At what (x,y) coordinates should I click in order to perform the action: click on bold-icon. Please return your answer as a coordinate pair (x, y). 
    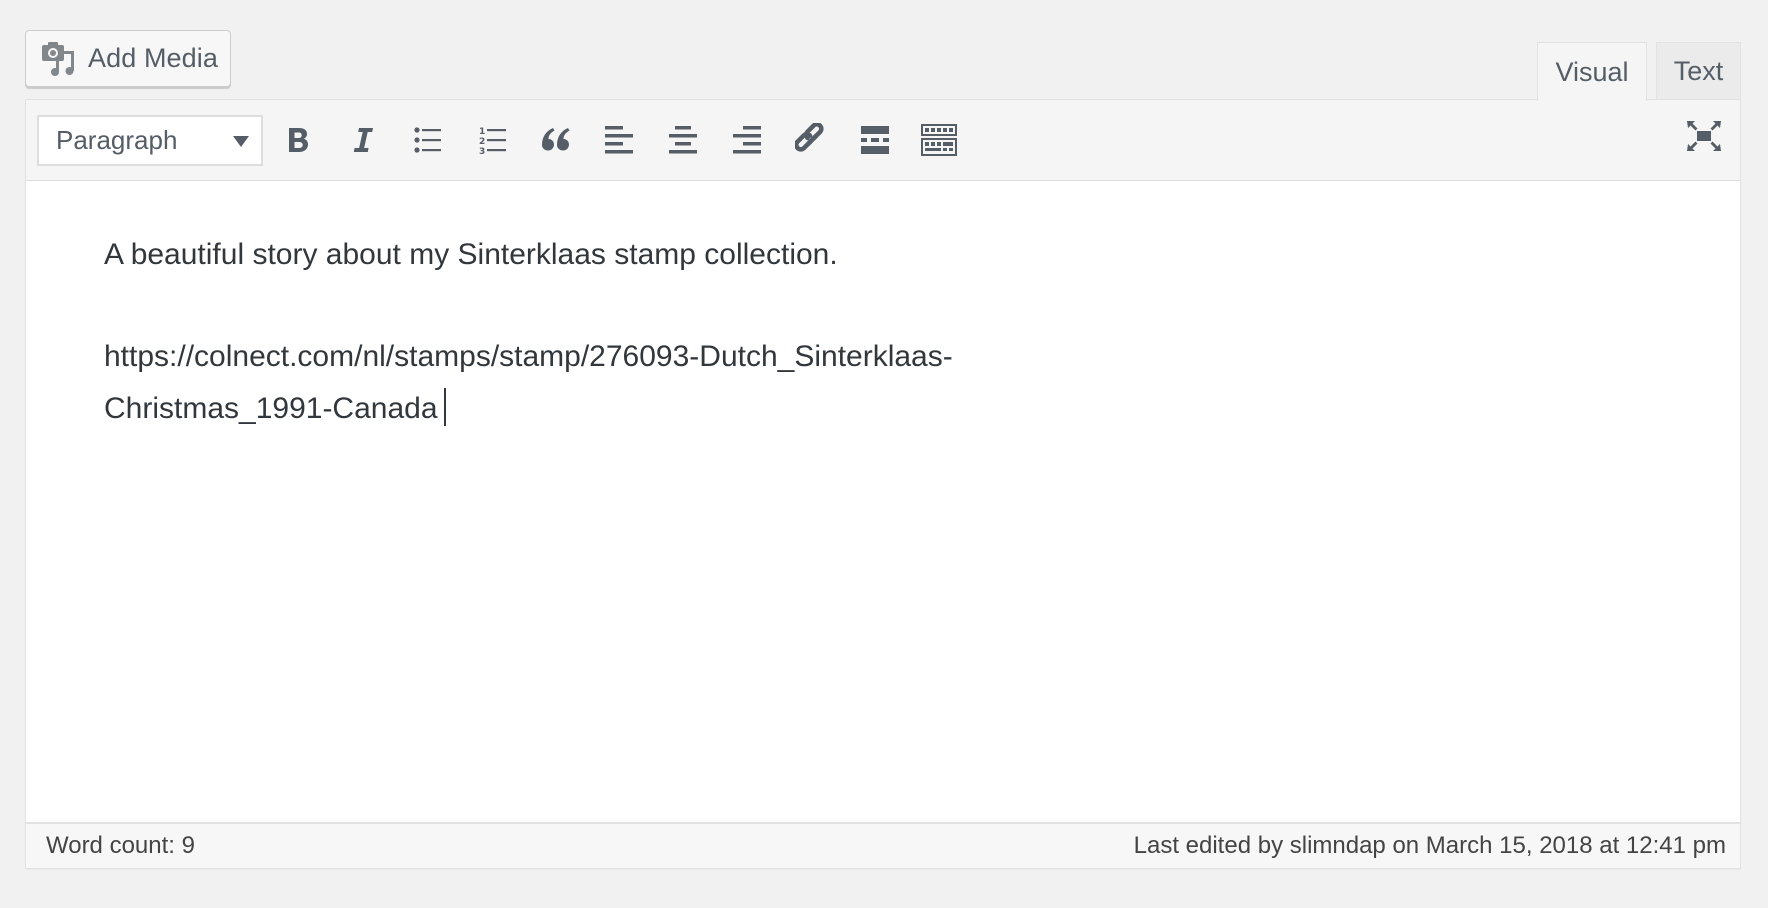
    Looking at the image, I should click on (298, 140).